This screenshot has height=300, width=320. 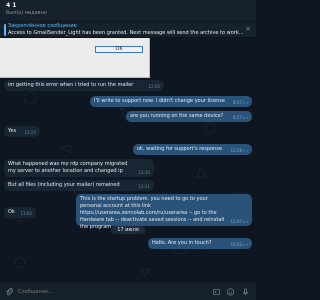 I want to click on close-icon: ×, so click(x=248, y=29).